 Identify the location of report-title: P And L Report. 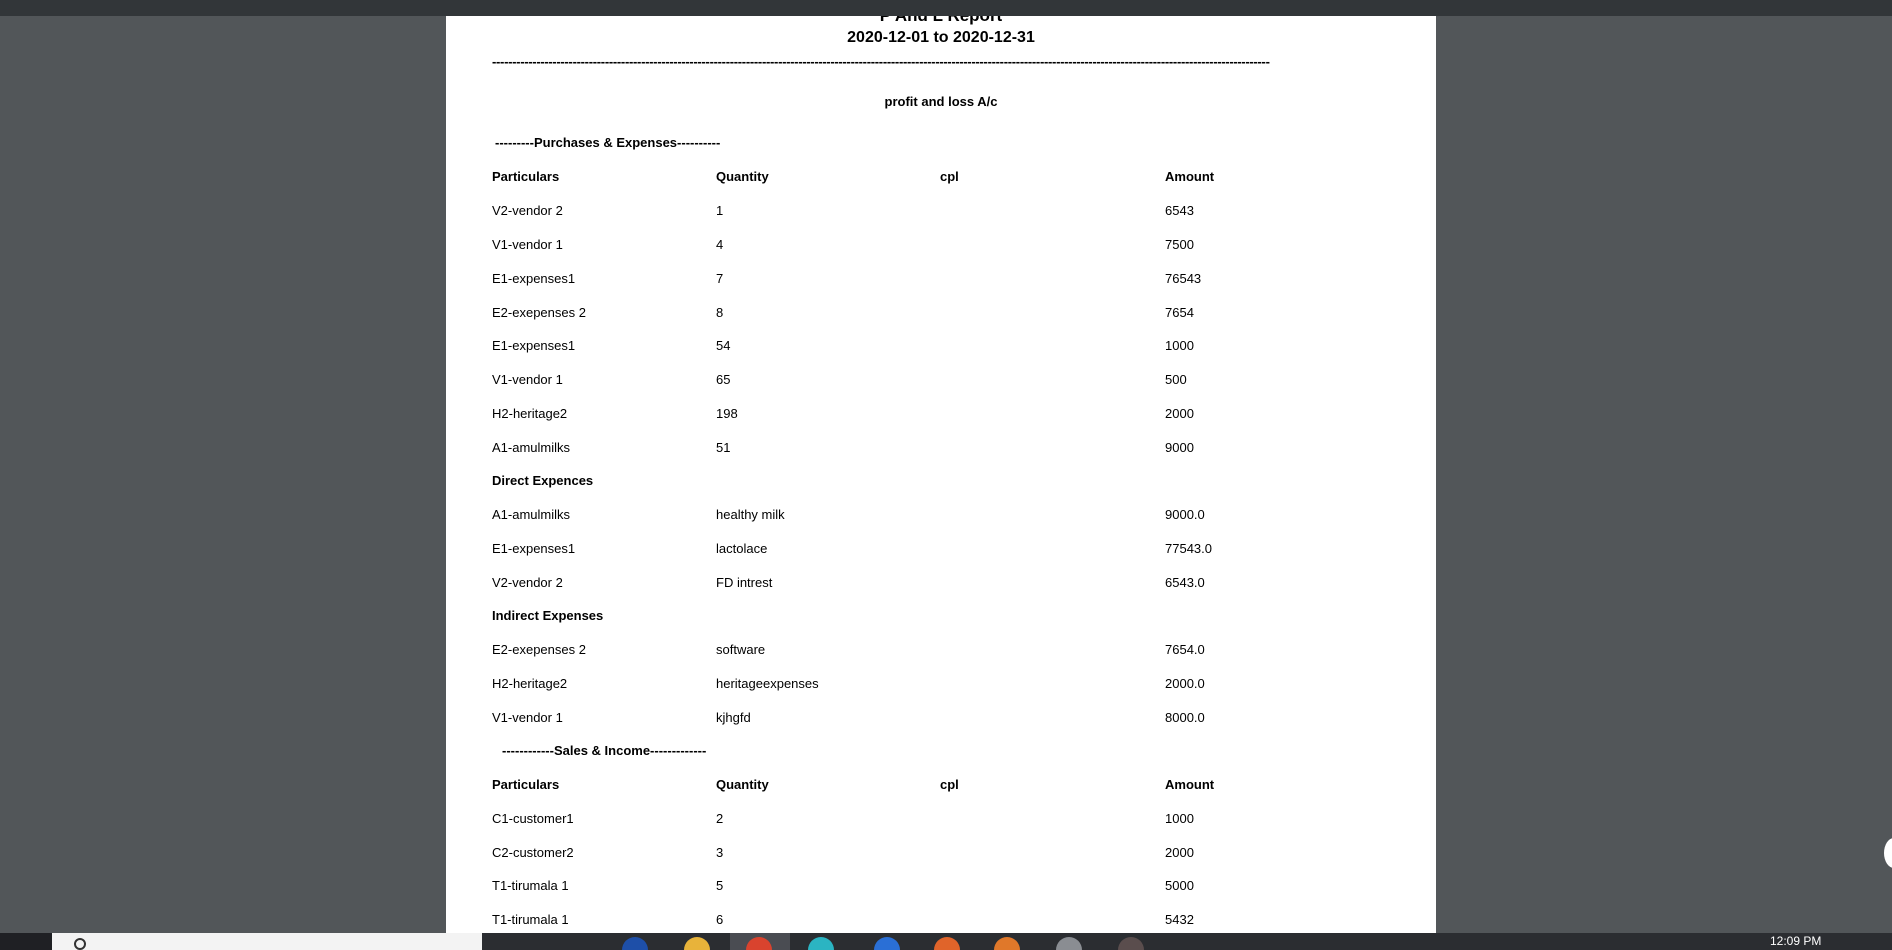
(941, 21).